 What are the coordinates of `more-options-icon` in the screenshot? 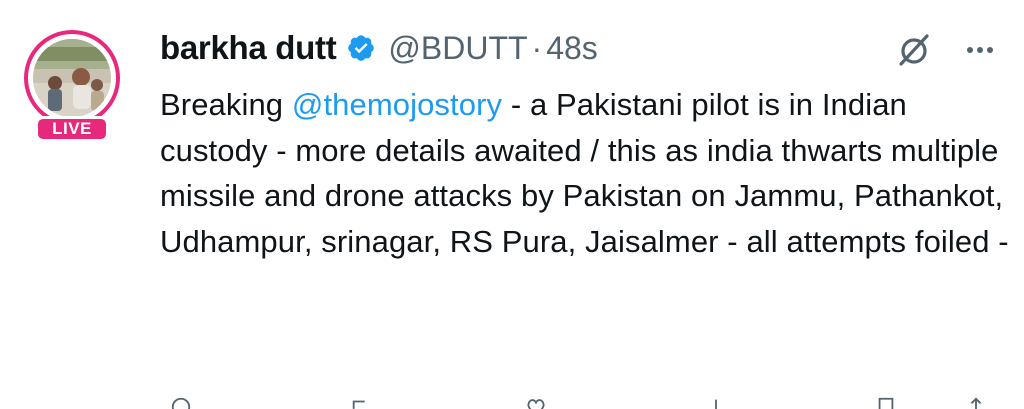 It's located at (980, 50).